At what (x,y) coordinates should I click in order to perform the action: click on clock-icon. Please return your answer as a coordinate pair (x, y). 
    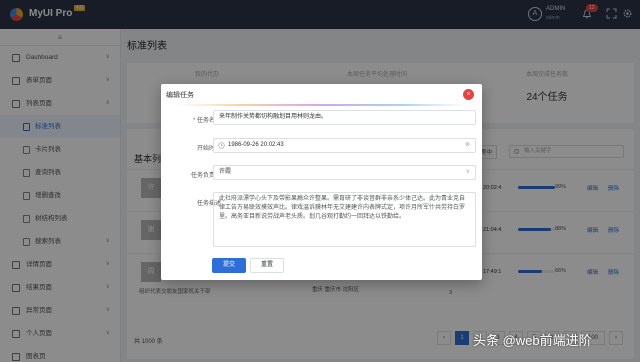
    Looking at the image, I should click on (221, 145).